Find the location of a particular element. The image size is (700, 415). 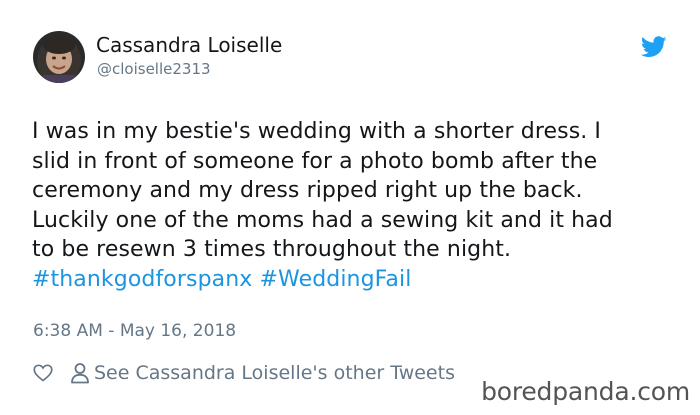

hashtag-link: #thankgodforspanx is located at coordinates (142, 279).